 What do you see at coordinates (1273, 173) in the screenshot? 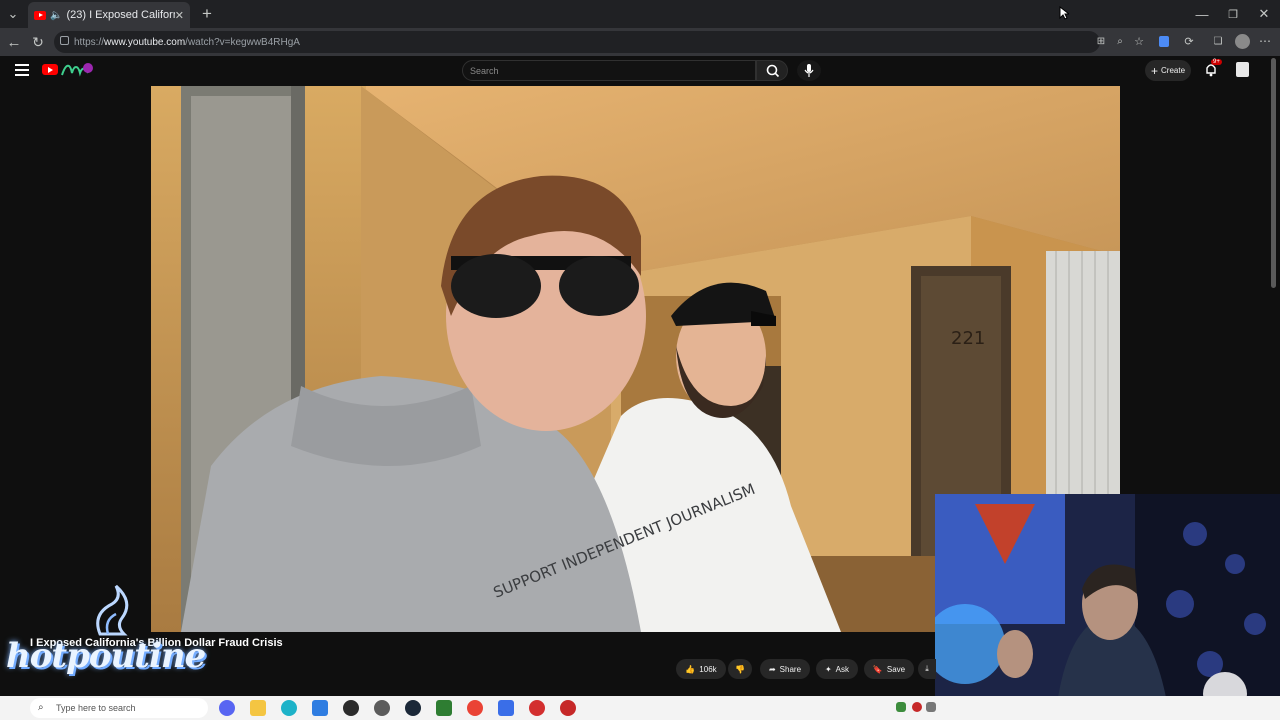
I see `page-scrollbar` at bounding box center [1273, 173].